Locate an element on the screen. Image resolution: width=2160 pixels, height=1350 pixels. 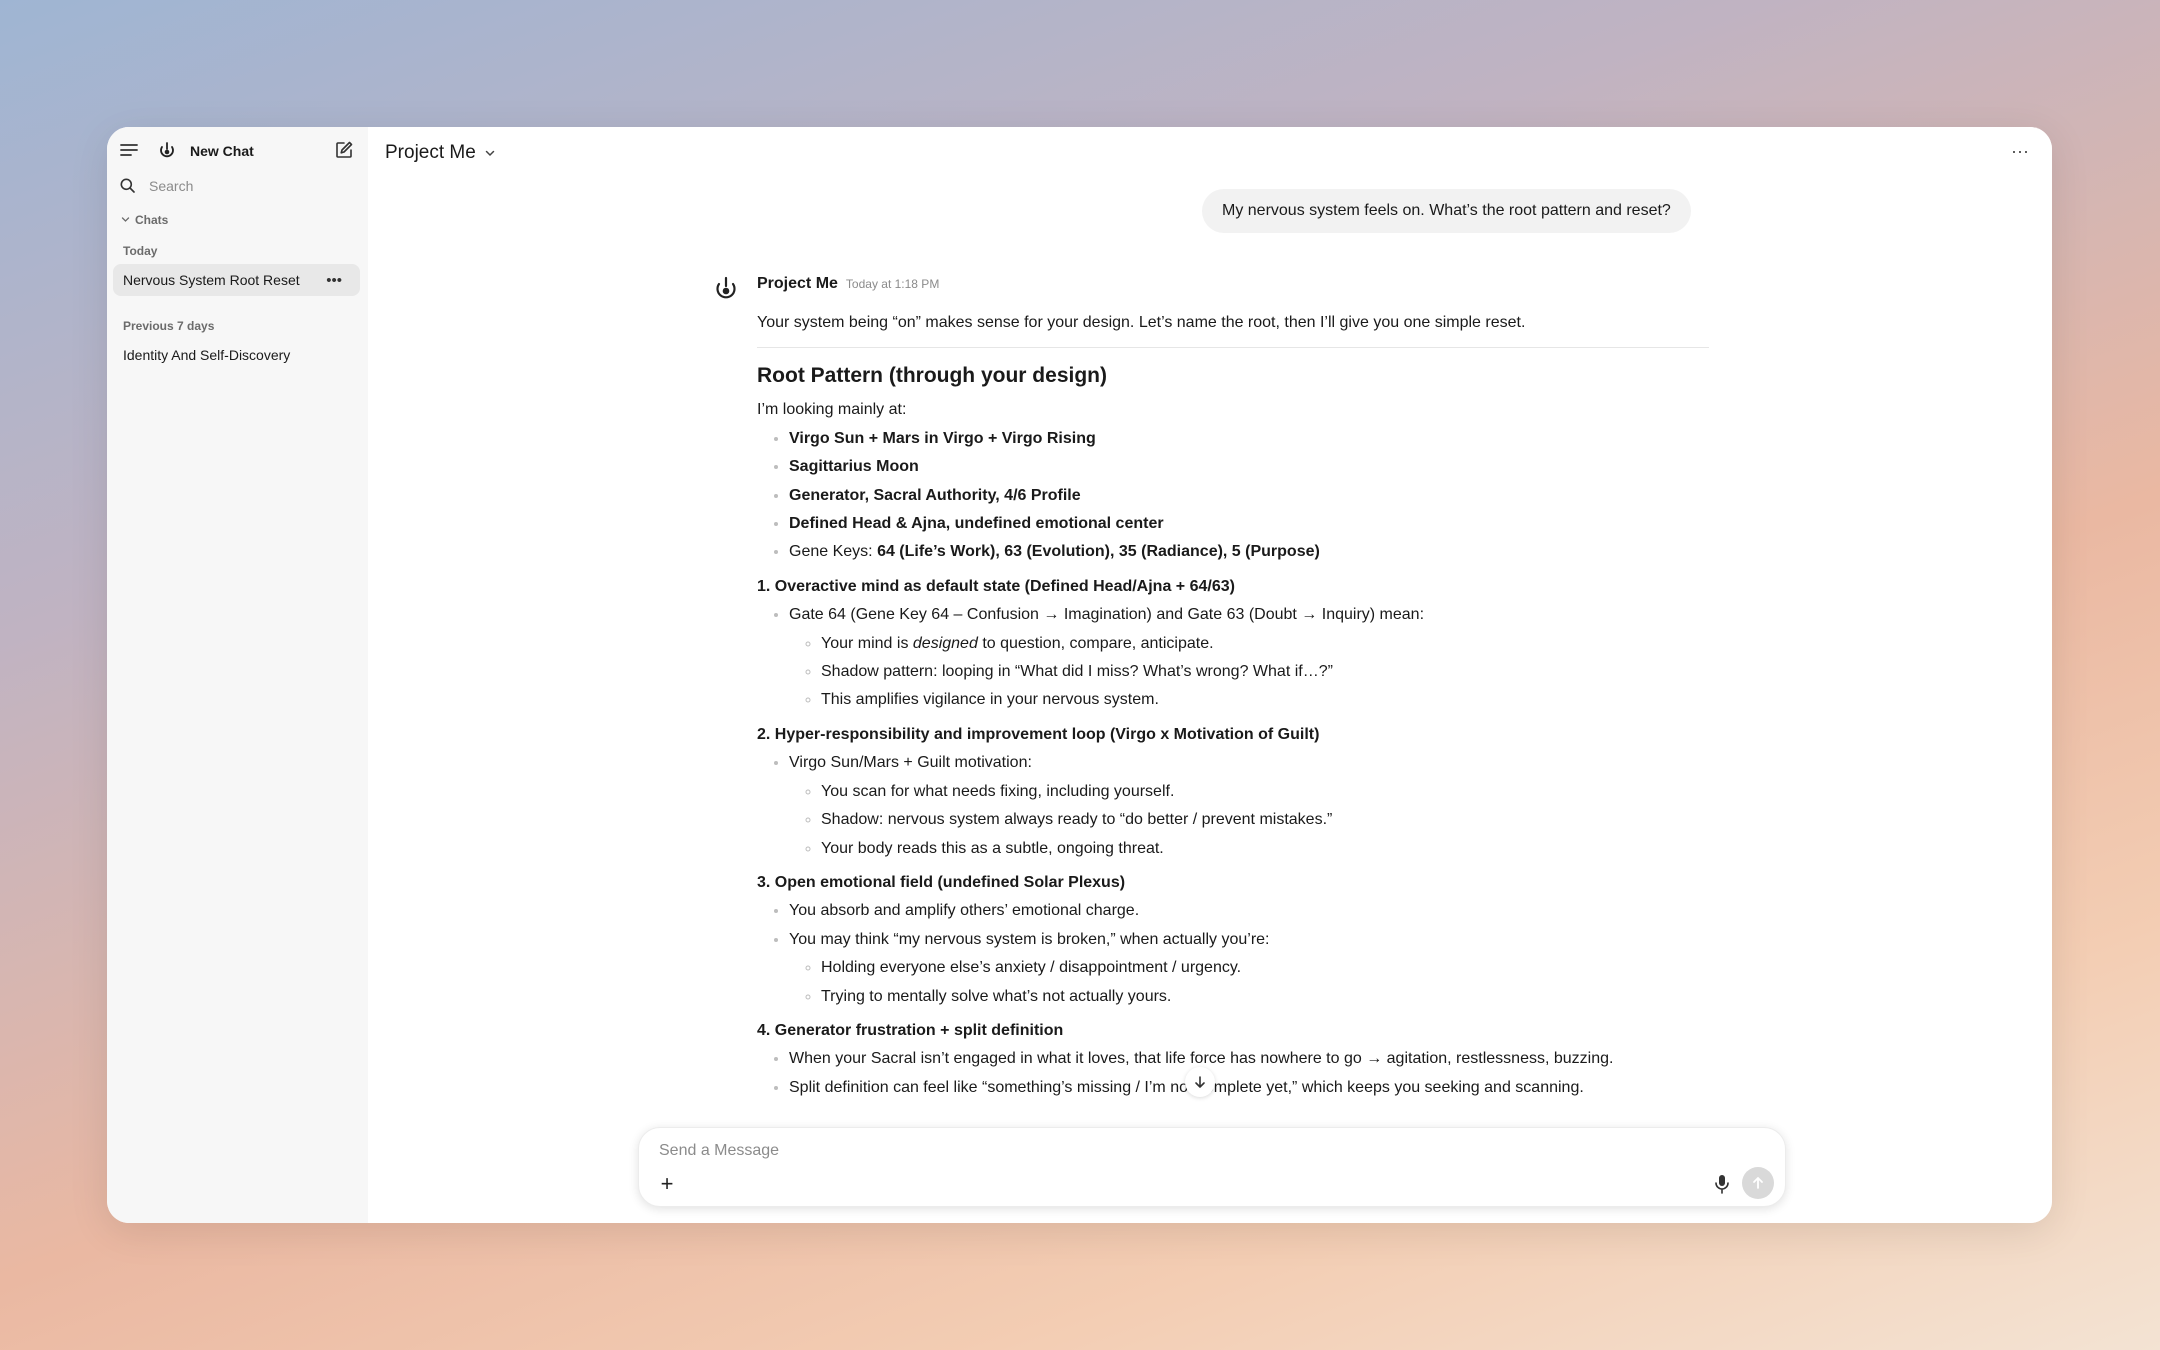
top-bar: Project Me ··· is located at coordinates (1210, 152).